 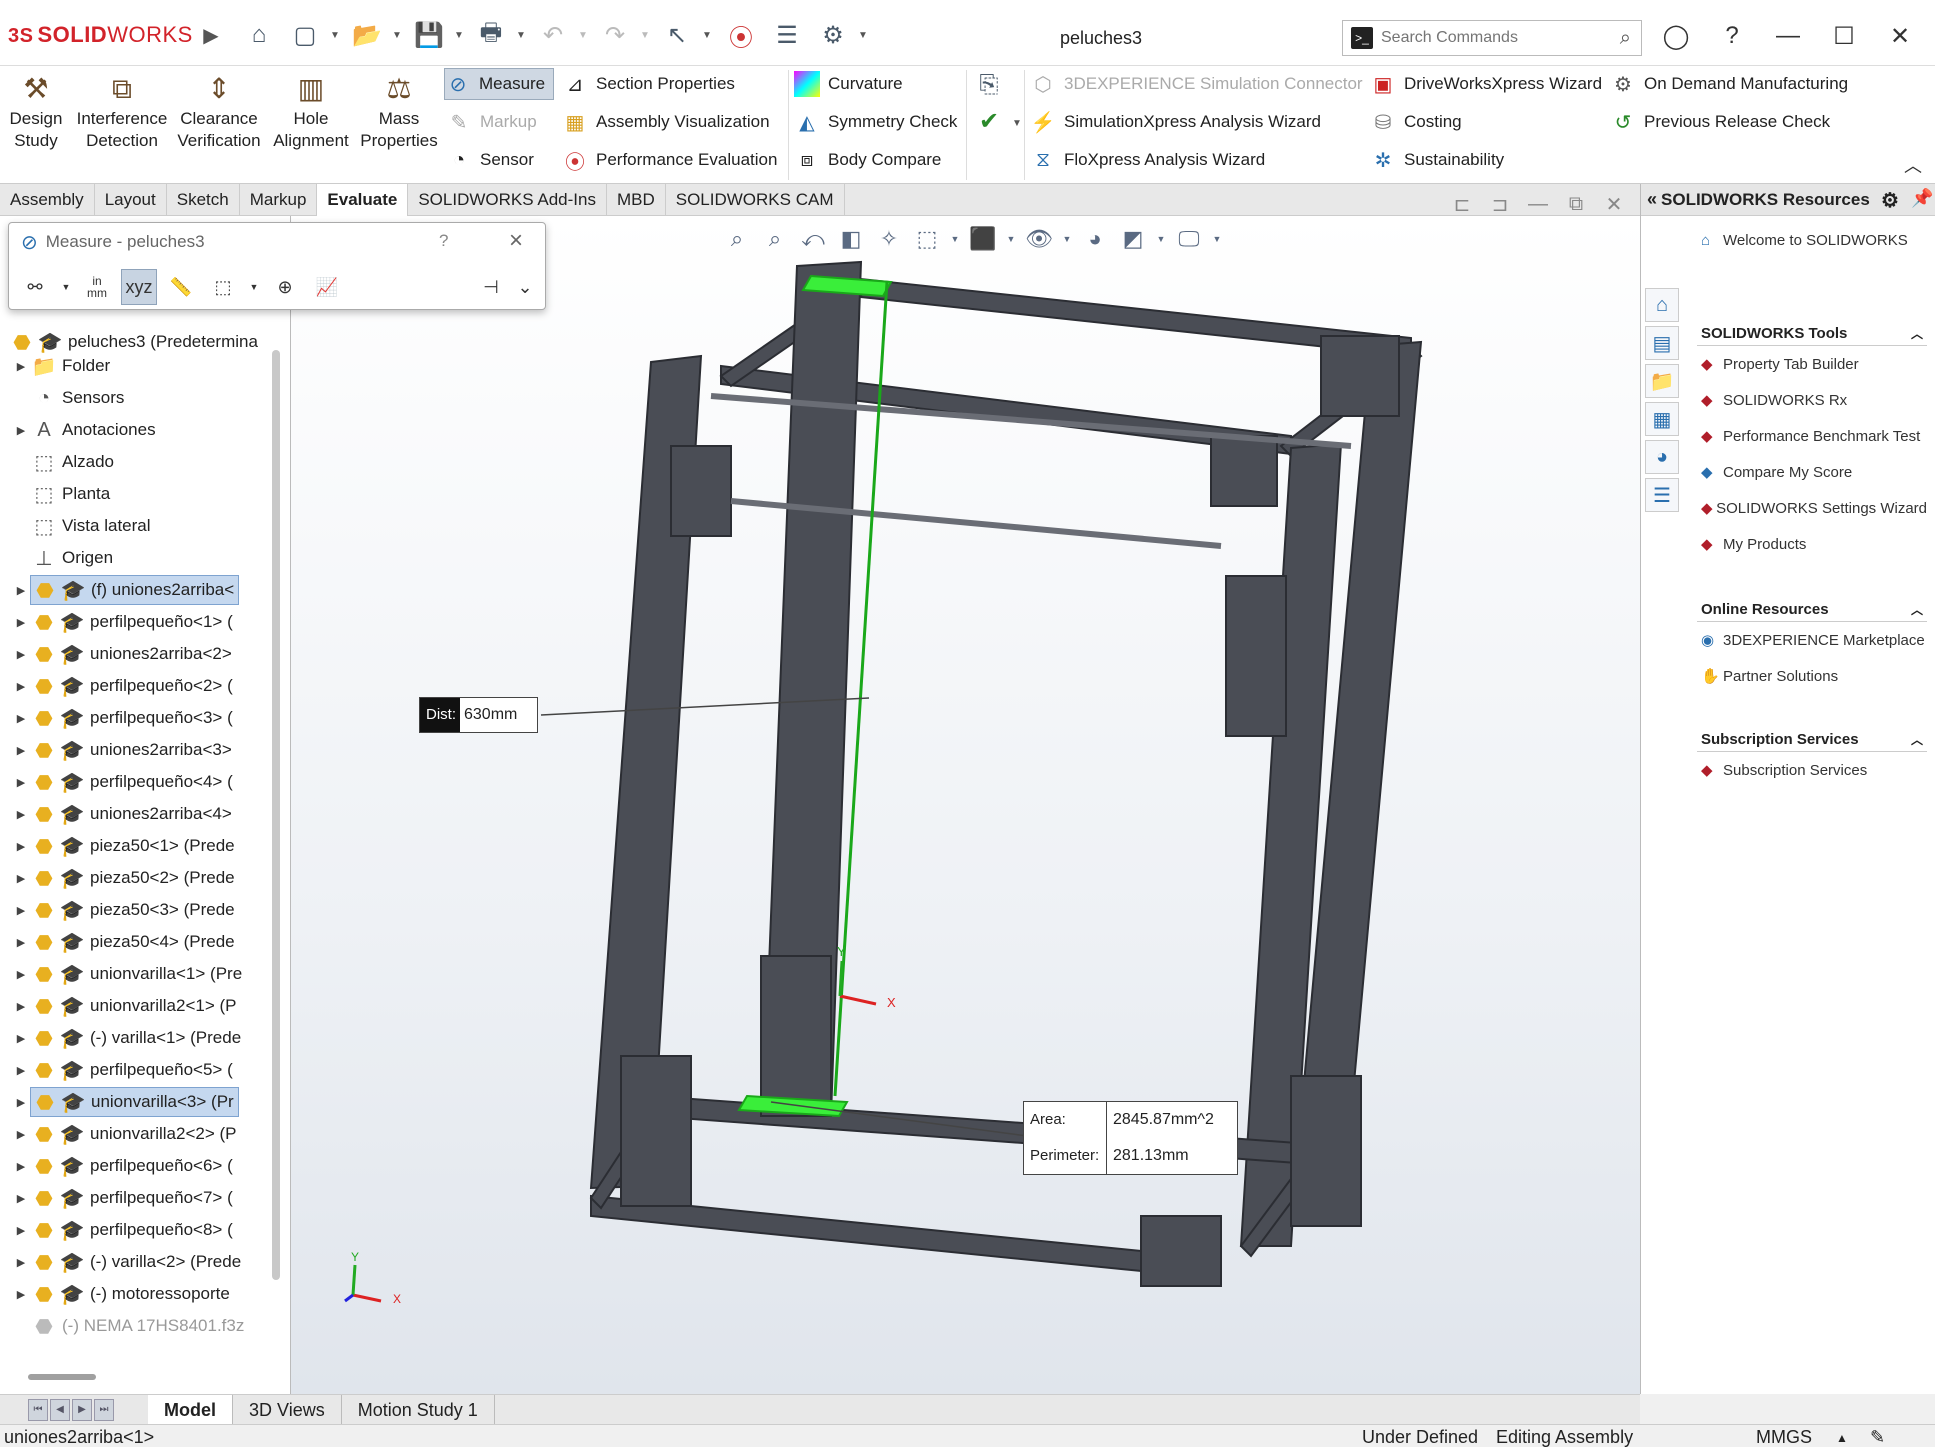 What do you see at coordinates (1720, 122) in the screenshot?
I see `previous-release-check-button: ↺ Previous Release Check` at bounding box center [1720, 122].